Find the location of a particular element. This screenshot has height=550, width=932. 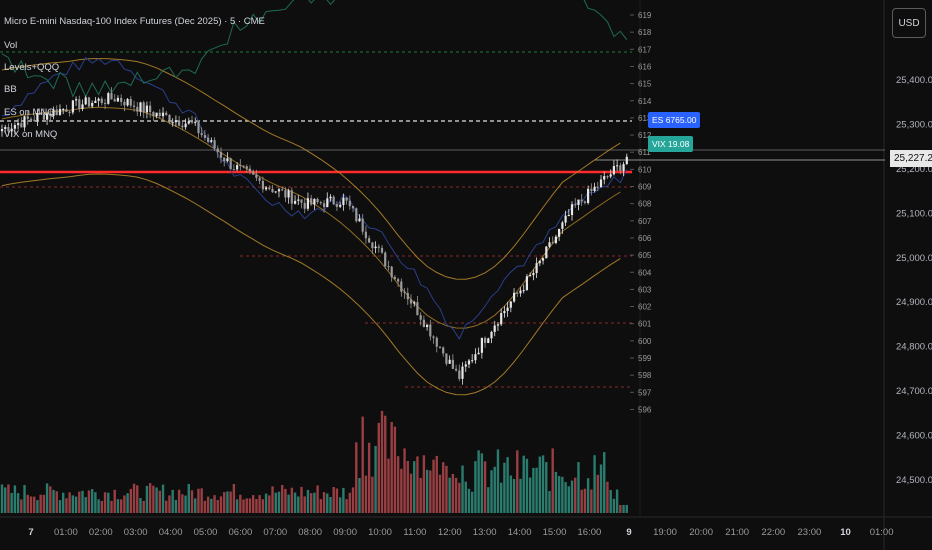

time-axis-label: 11:00 is located at coordinates (414, 532).